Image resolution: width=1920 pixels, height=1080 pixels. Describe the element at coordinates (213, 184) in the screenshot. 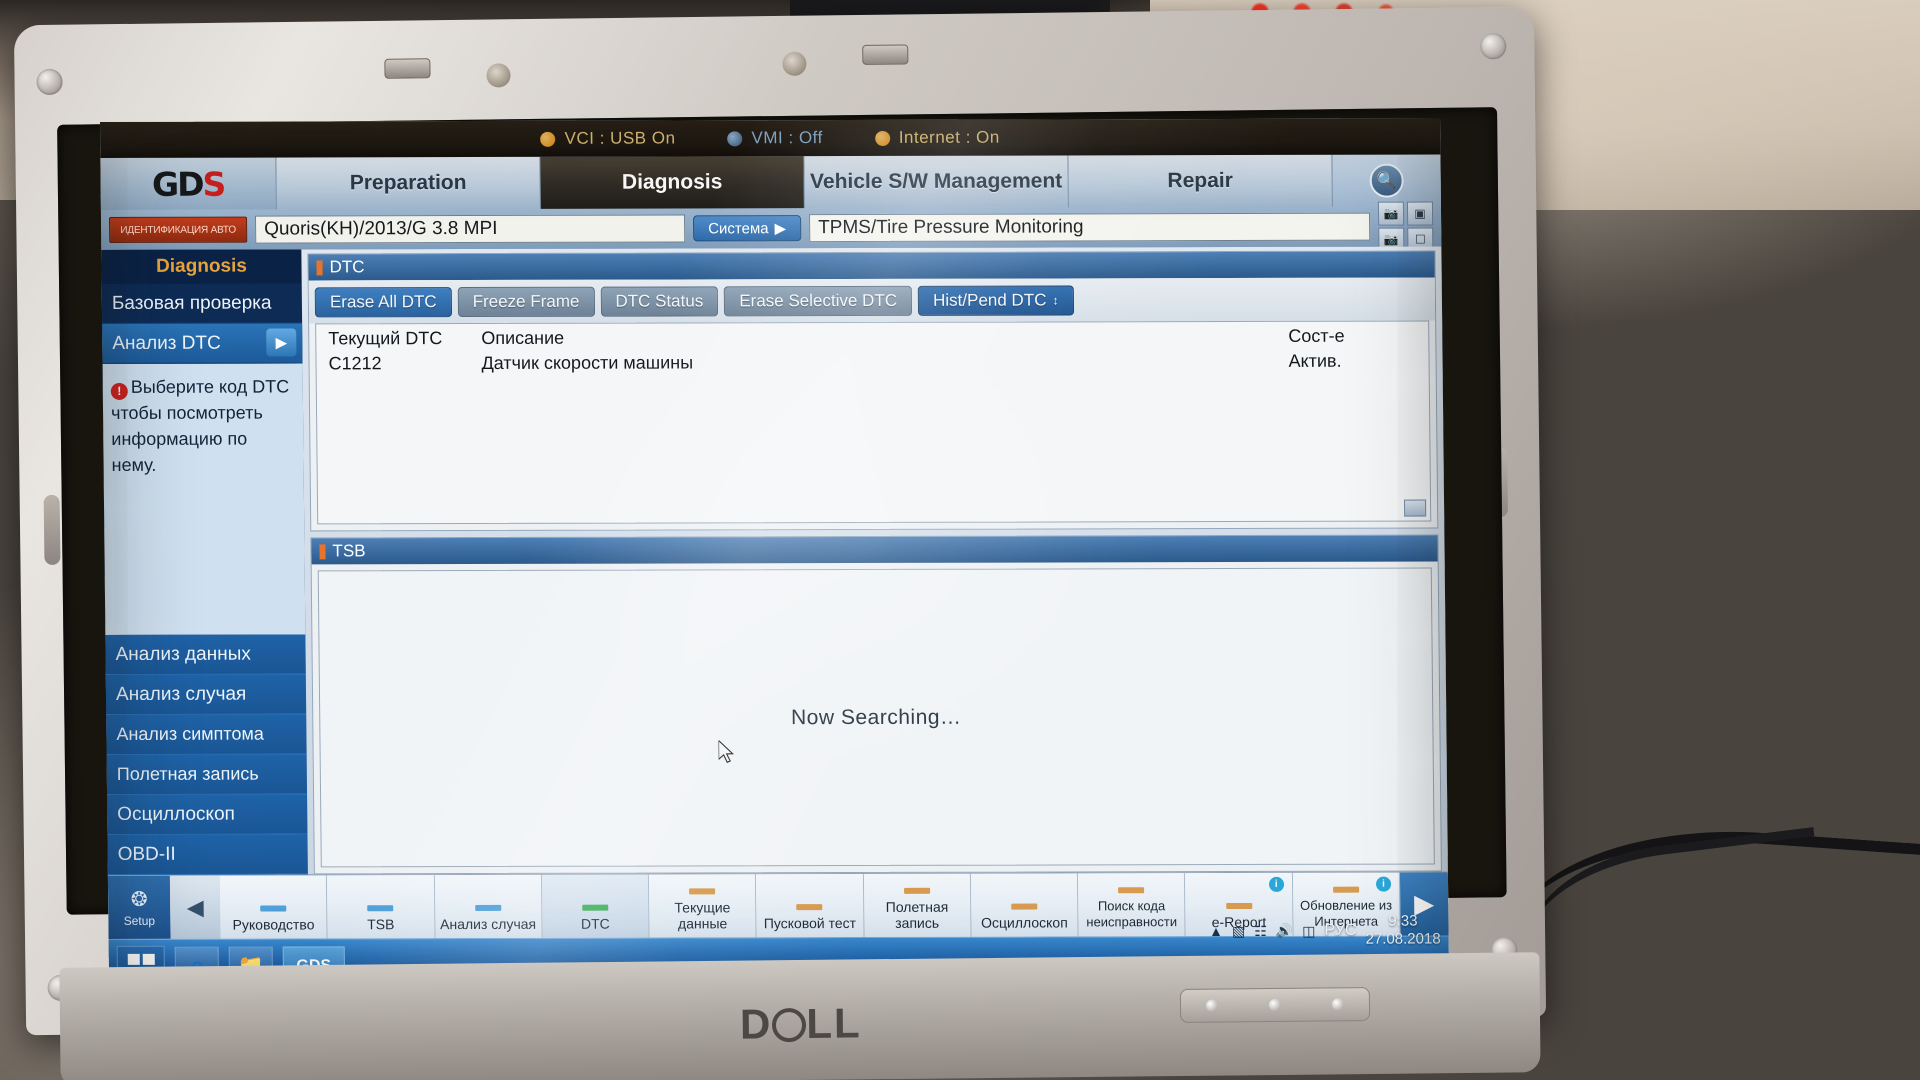

I see `gds-logo-suffix: S` at that location.